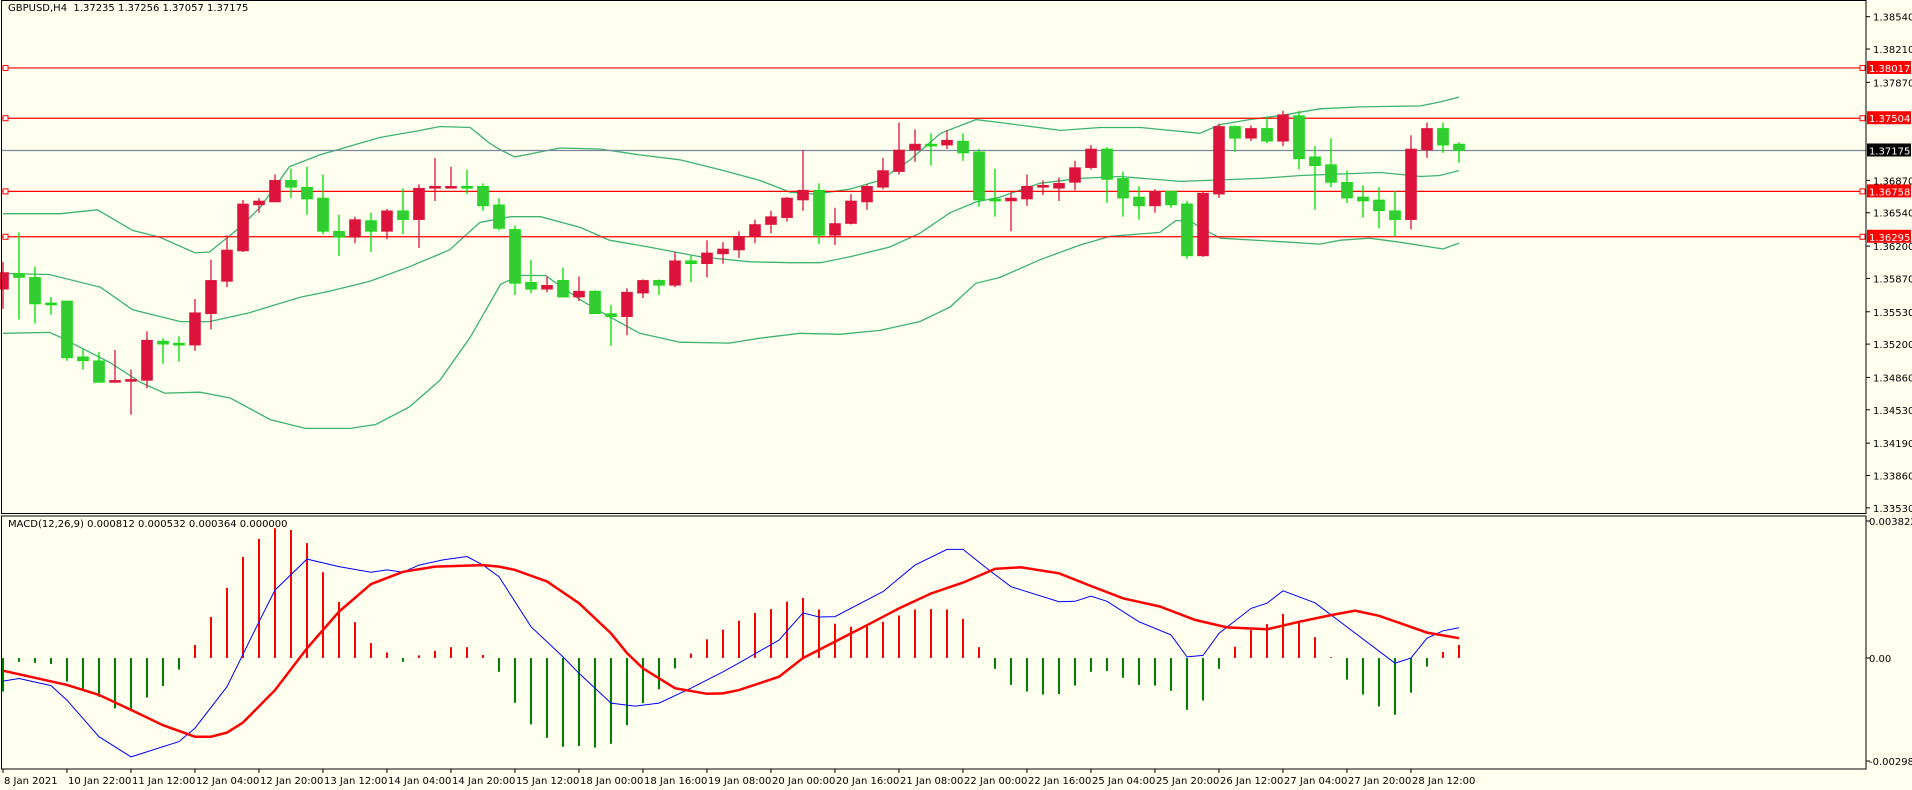  I want to click on macd-tick-label: 0.00, so click(1880, 659).